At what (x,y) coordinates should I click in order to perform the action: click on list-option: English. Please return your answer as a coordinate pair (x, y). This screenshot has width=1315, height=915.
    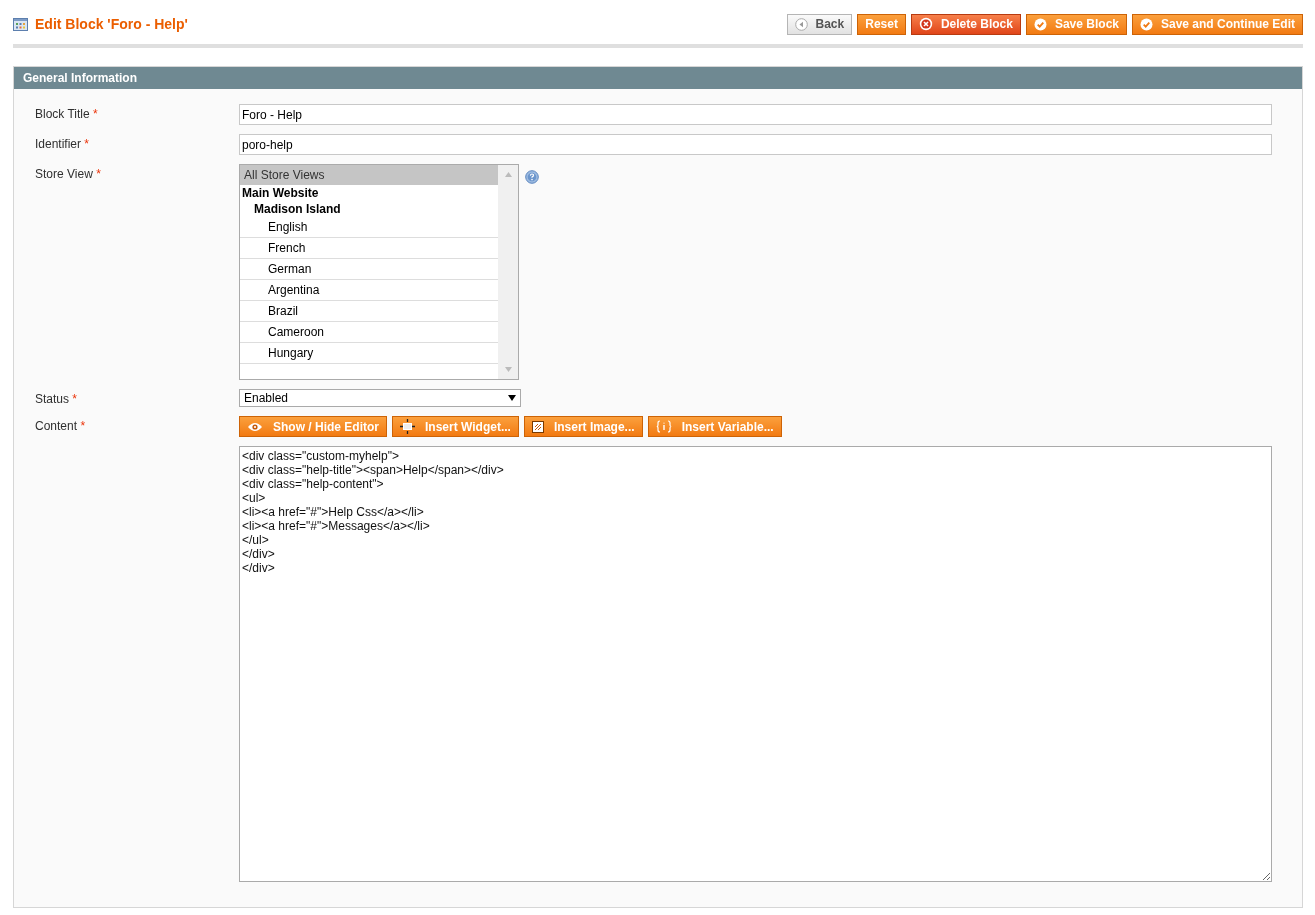
    Looking at the image, I should click on (369, 227).